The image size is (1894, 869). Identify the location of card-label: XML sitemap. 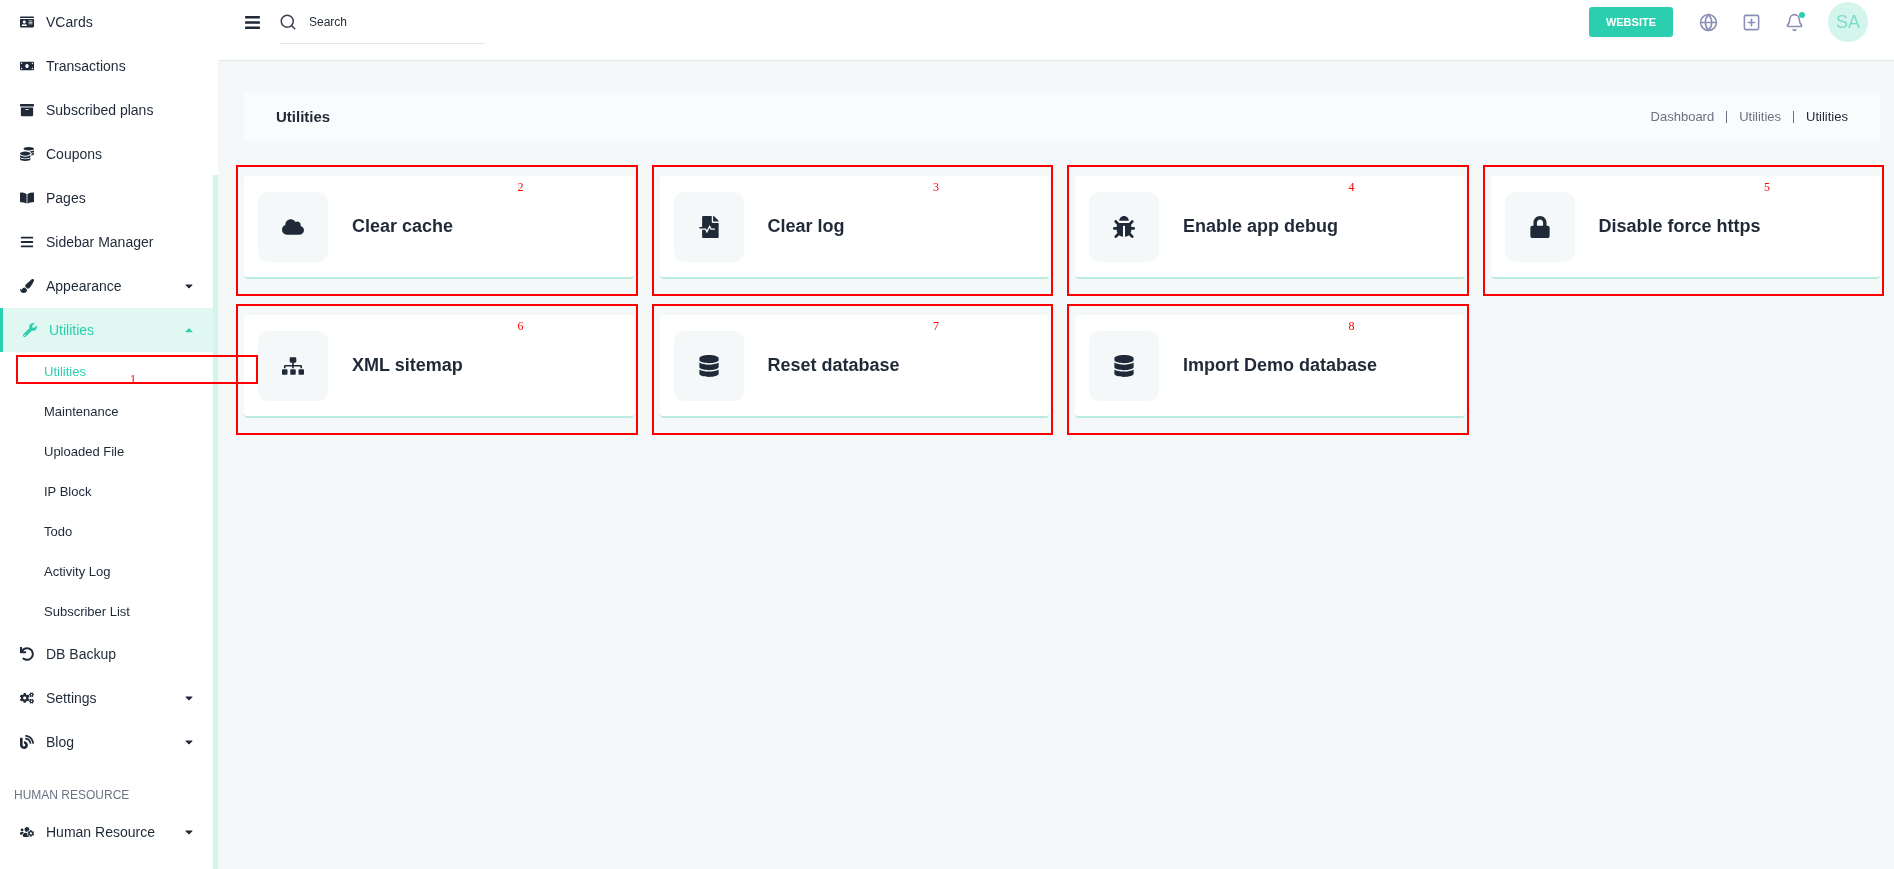
(407, 365).